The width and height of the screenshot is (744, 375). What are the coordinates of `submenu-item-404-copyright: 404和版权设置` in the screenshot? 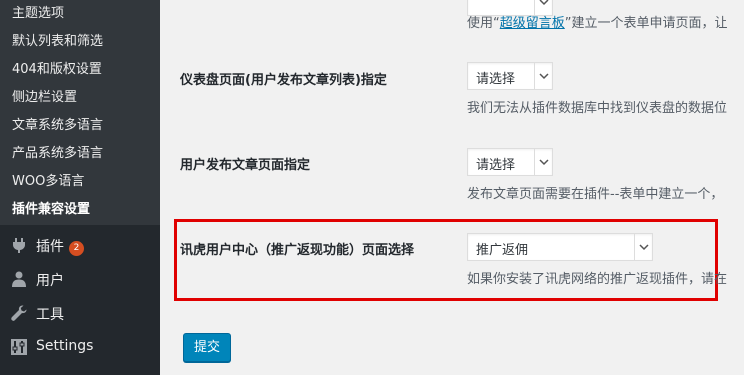 It's located at (57, 67).